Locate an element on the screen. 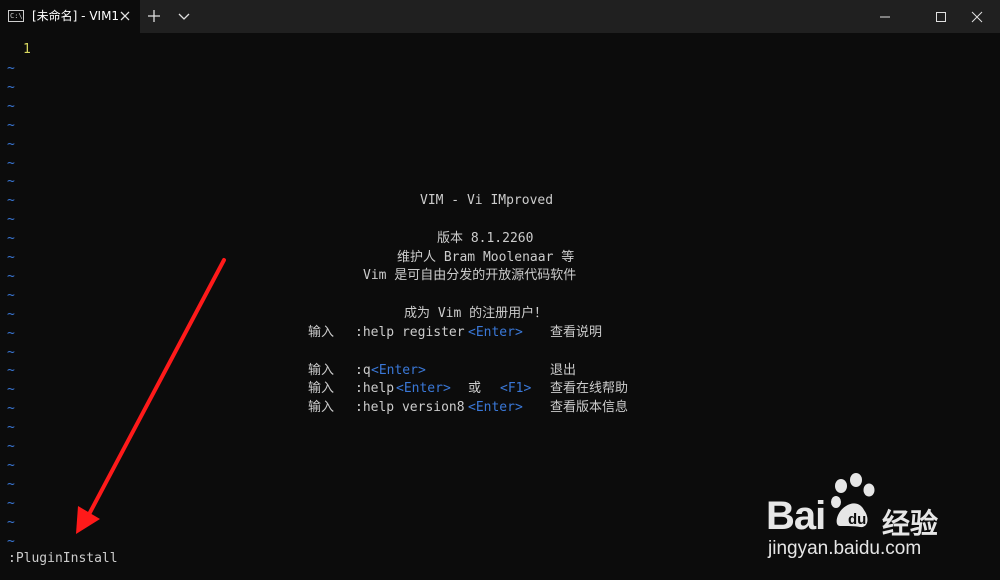 Image resolution: width=1000 pixels, height=580 pixels. paw-logo-icon: du is located at coordinates (853, 500).